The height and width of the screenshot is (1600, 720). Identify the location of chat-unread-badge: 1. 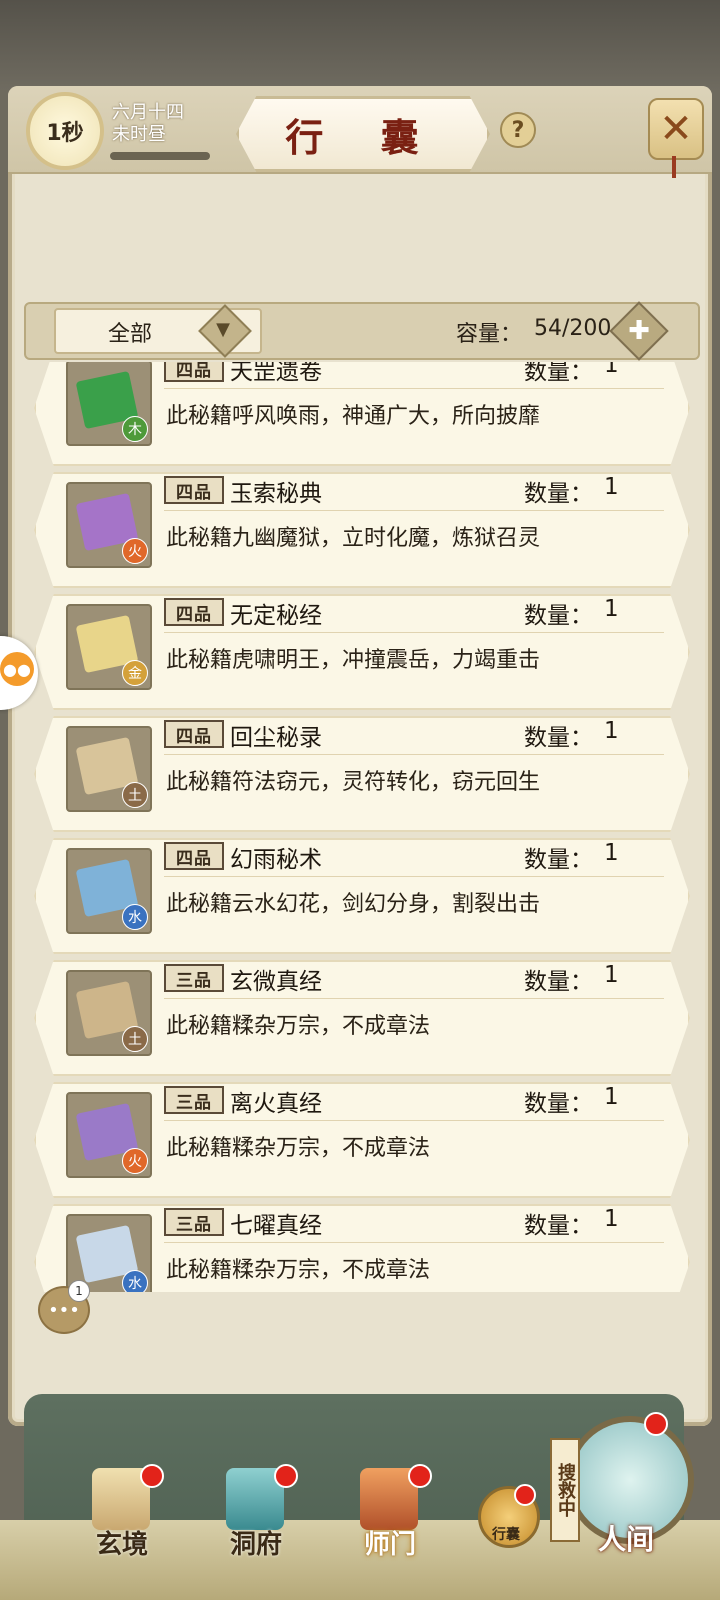
(79, 1291).